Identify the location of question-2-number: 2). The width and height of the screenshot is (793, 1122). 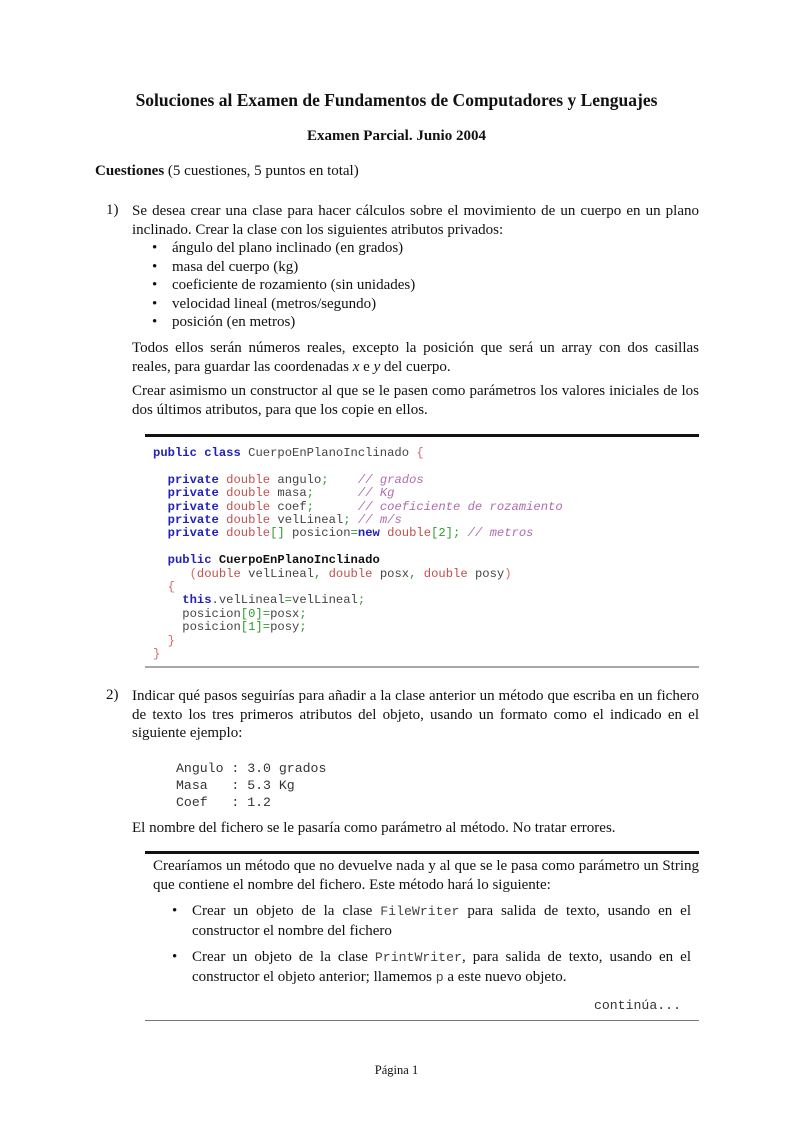
(112, 695).